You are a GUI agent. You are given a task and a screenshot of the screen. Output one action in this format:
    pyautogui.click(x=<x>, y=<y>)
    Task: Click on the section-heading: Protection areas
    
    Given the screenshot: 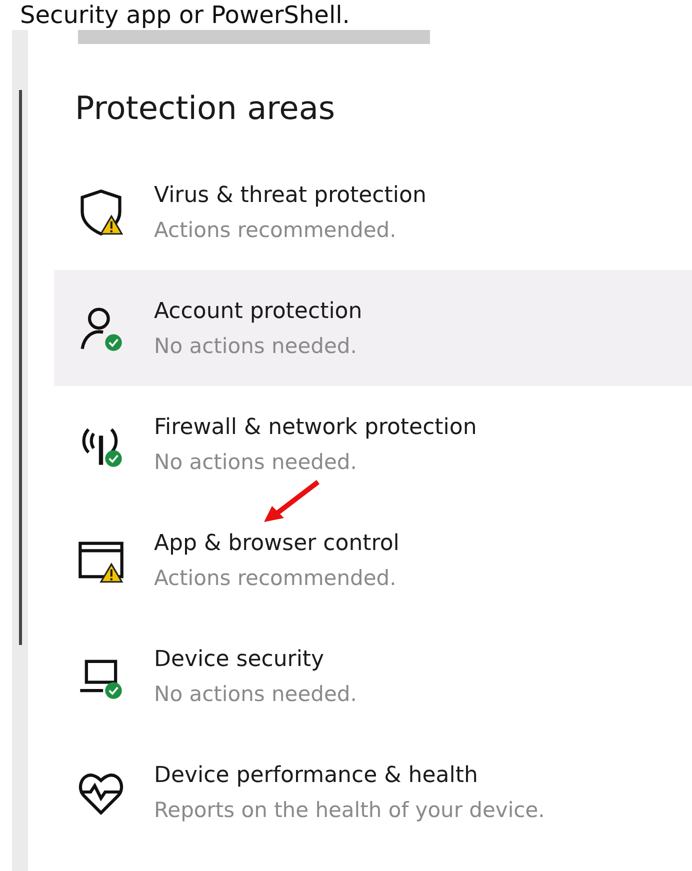 What is the action you would take?
    pyautogui.click(x=205, y=108)
    